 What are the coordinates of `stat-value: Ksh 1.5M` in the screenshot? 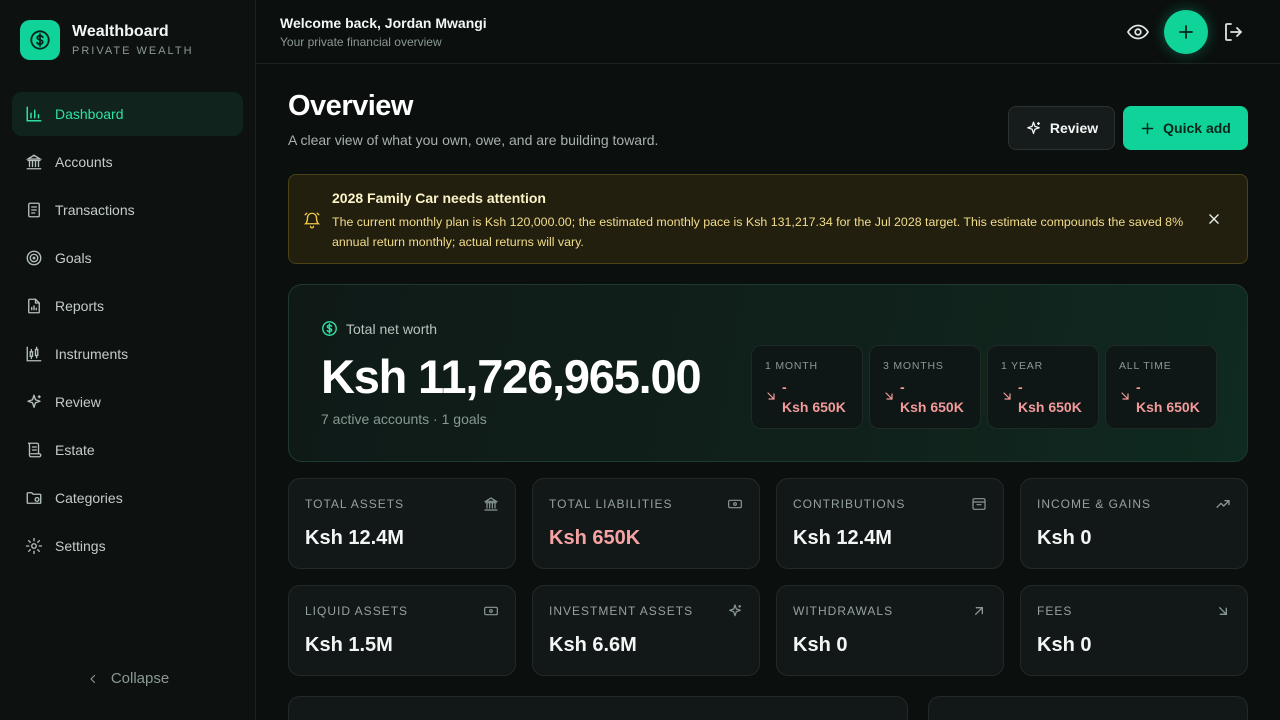 It's located at (349, 645).